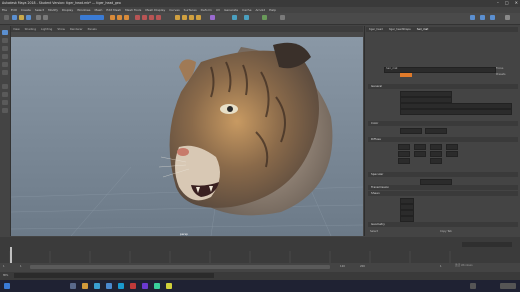 The image size is (520, 292). What do you see at coordinates (92, 17) in the screenshot?
I see `select-mask-dropdown` at bounding box center [92, 17].